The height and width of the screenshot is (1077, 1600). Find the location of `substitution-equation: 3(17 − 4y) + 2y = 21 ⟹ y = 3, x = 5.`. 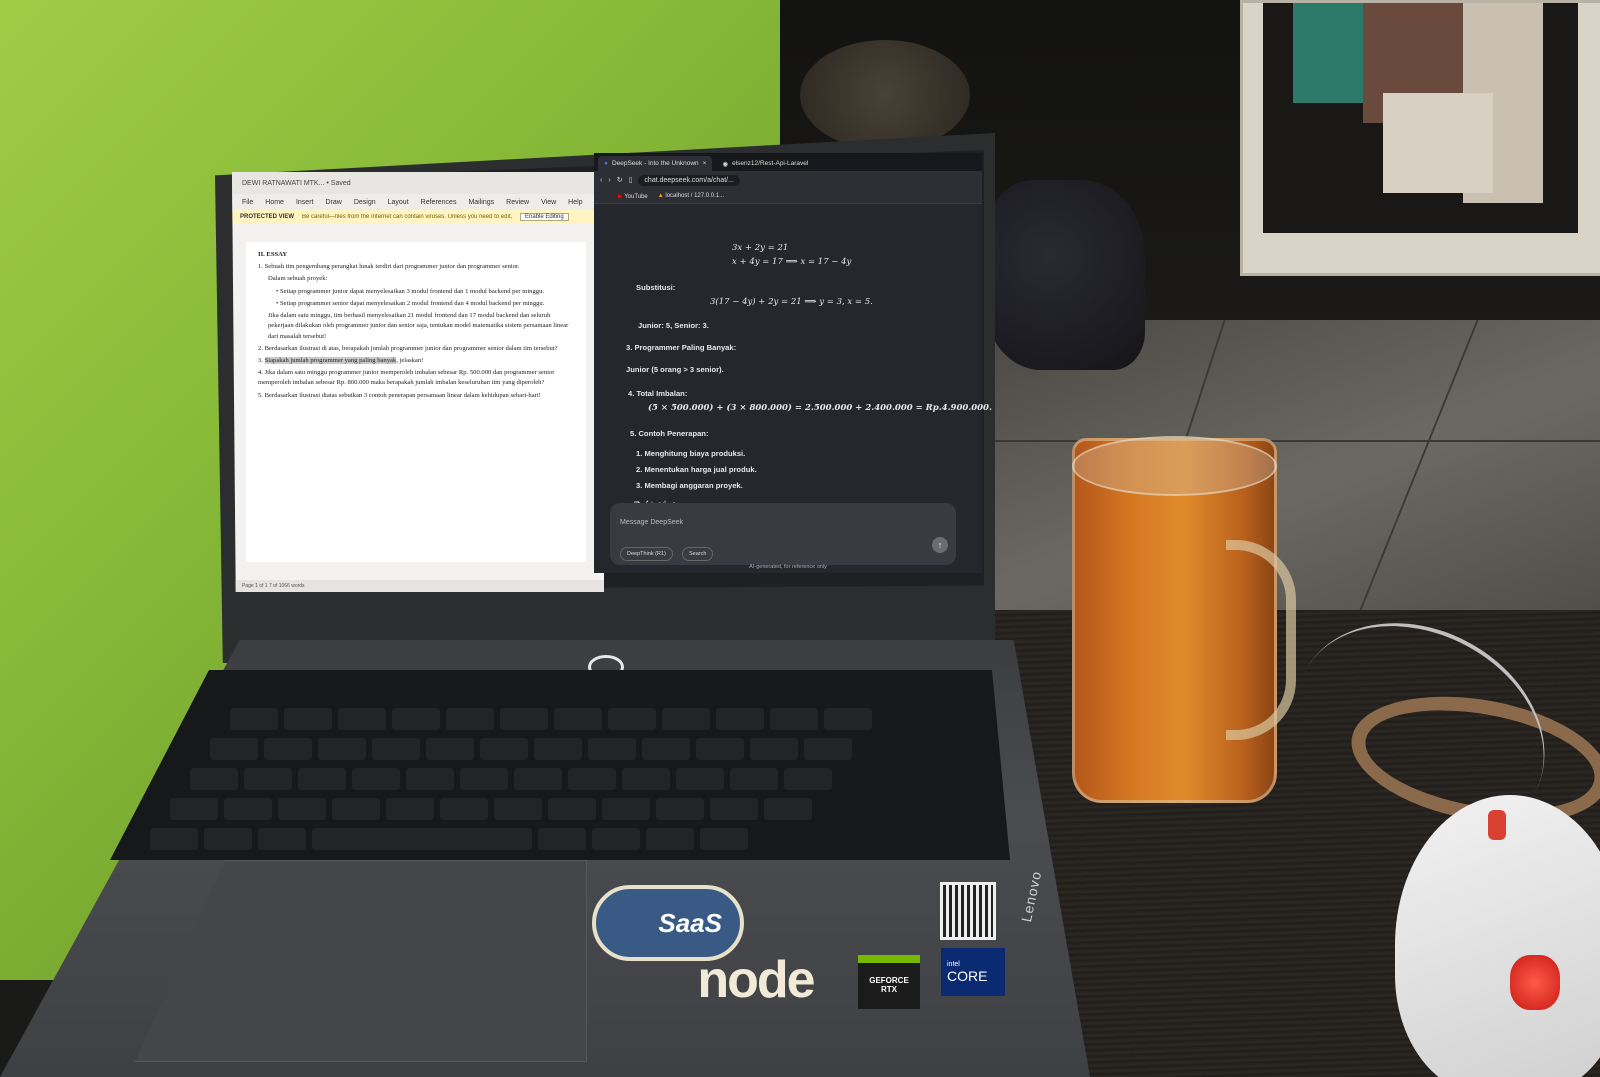

substitution-equation: 3(17 − 4y) + 2y = 21 ⟹ y = 3, x = 5. is located at coordinates (791, 302).